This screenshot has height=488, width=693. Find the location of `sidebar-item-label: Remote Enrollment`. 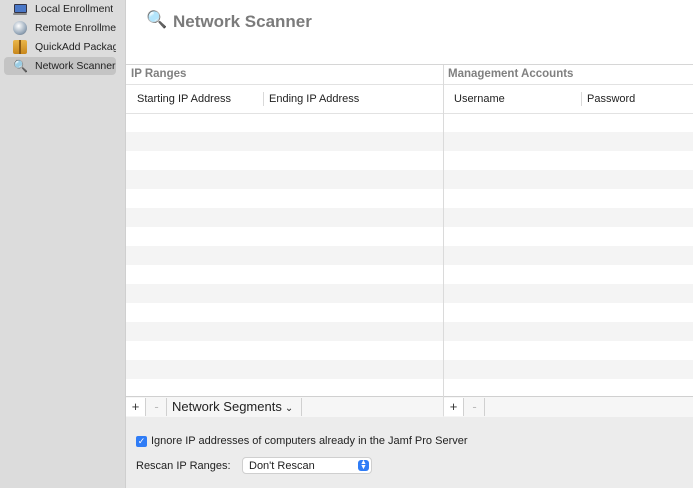

sidebar-item-label: Remote Enrollment is located at coordinates (75, 28).